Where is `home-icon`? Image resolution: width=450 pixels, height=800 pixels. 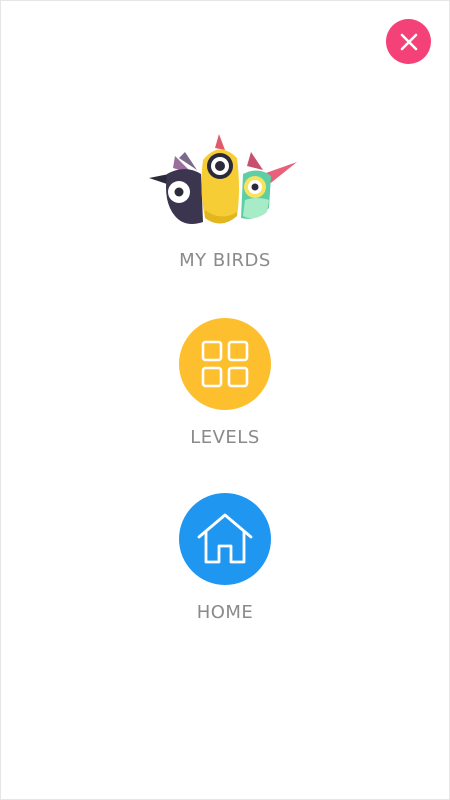 home-icon is located at coordinates (225, 538).